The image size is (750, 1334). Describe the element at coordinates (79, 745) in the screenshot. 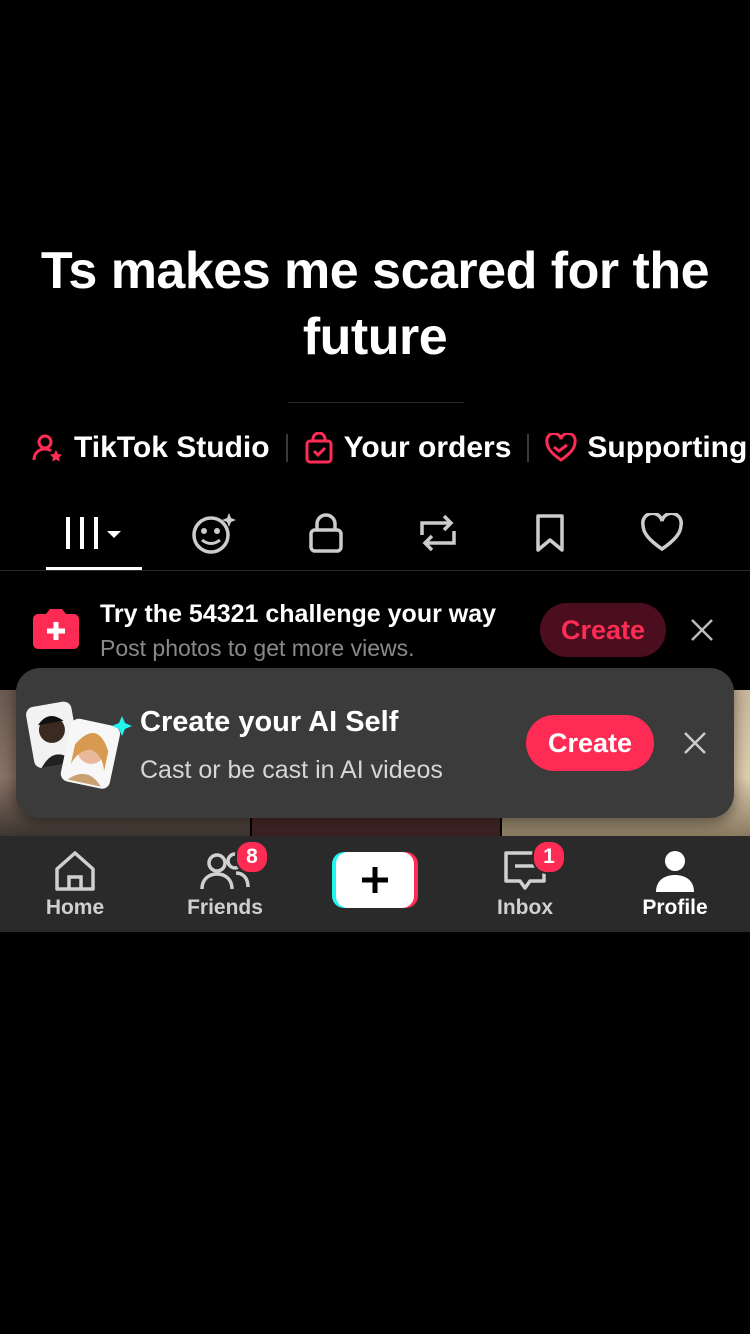

I see `ai-self-avatars-icon` at that location.